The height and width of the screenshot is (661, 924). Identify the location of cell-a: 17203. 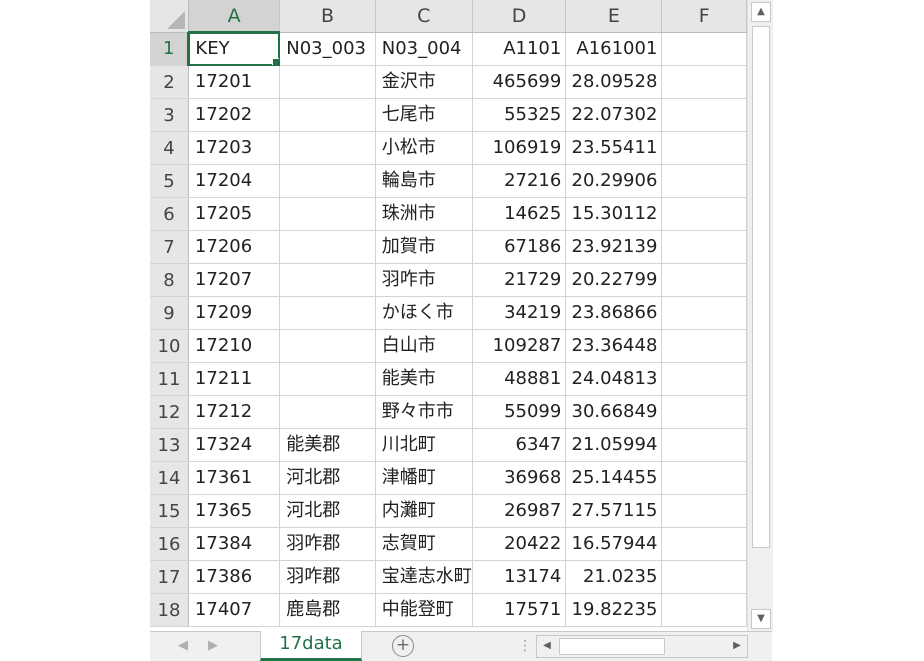
(234, 148).